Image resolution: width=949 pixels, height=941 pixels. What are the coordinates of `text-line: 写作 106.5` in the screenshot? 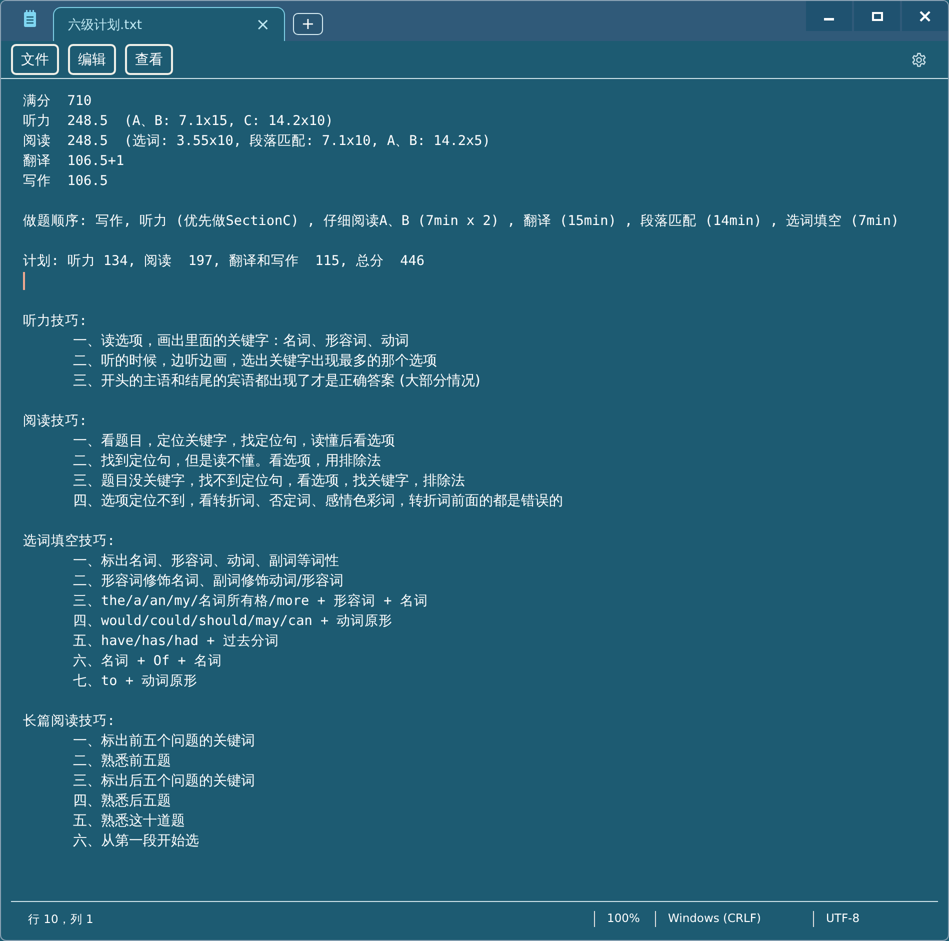 It's located at (65, 181).